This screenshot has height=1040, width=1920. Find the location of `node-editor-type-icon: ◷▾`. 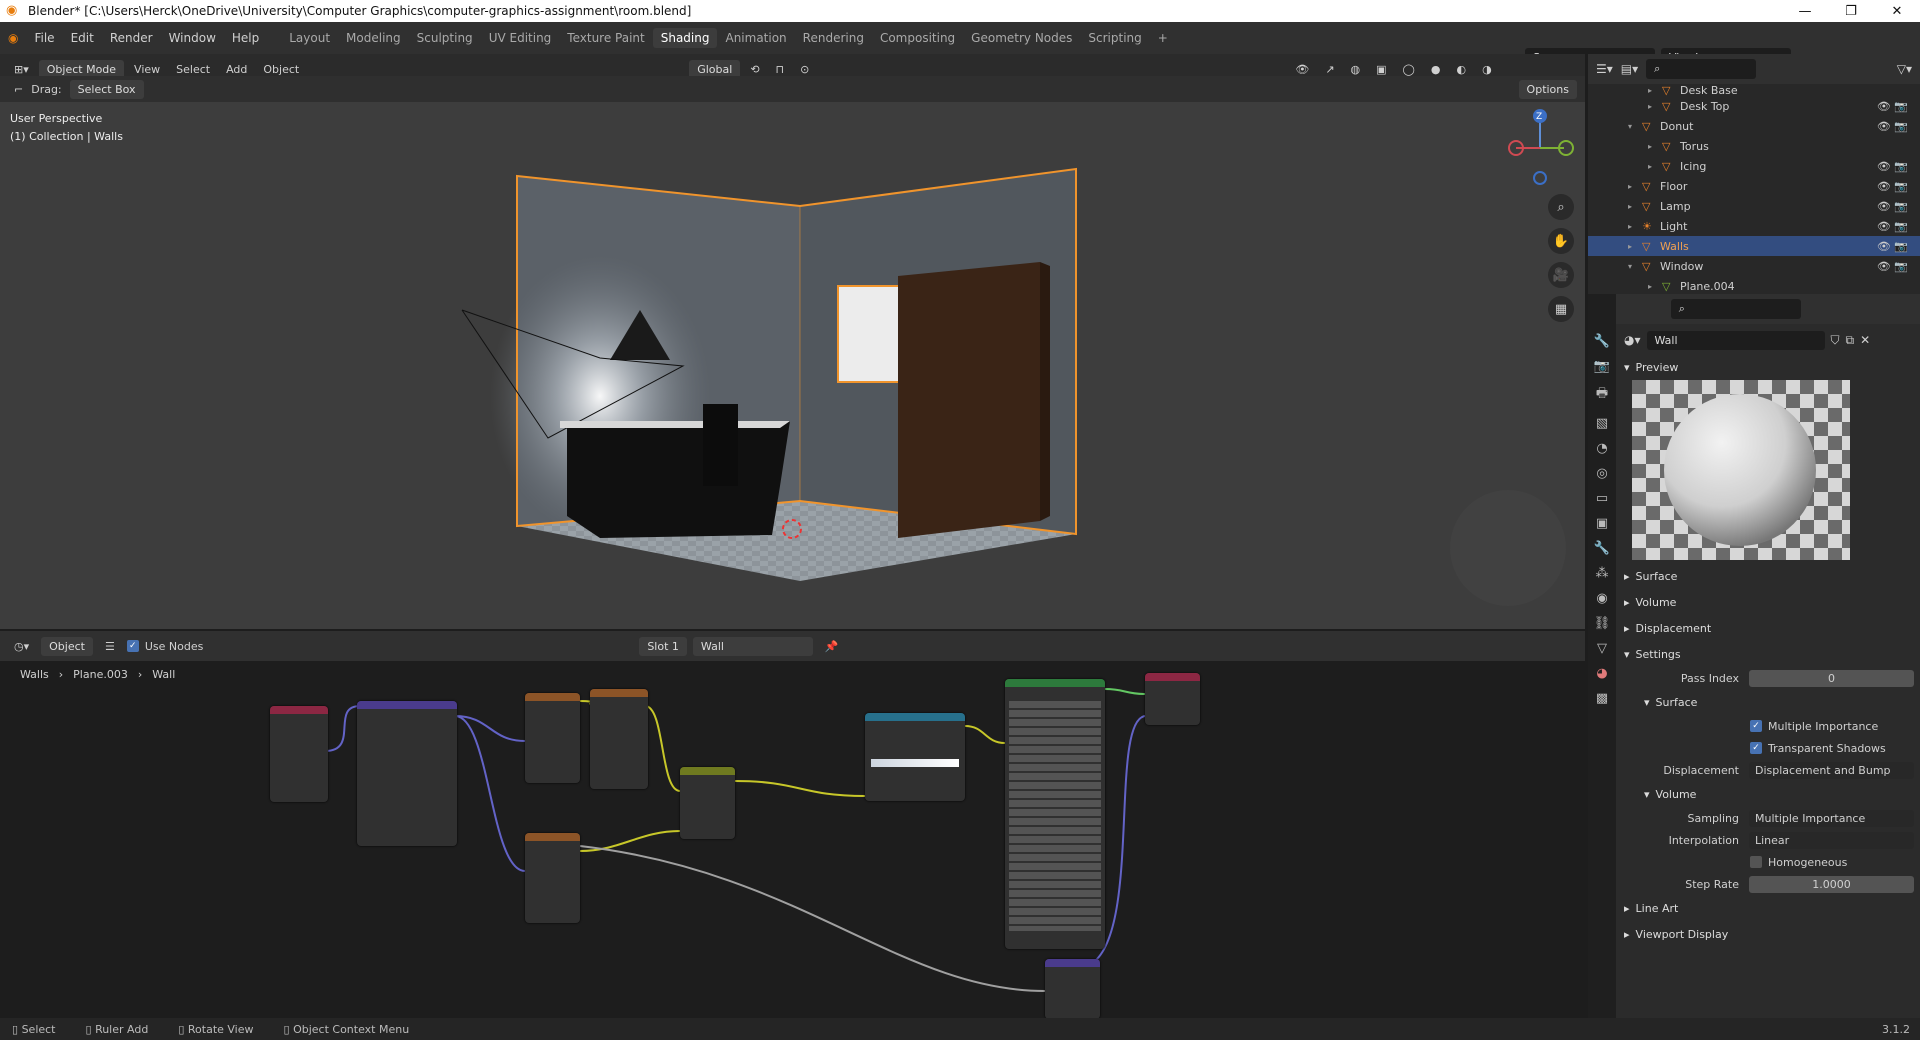

node-editor-type-icon: ◷▾ is located at coordinates (21, 646).